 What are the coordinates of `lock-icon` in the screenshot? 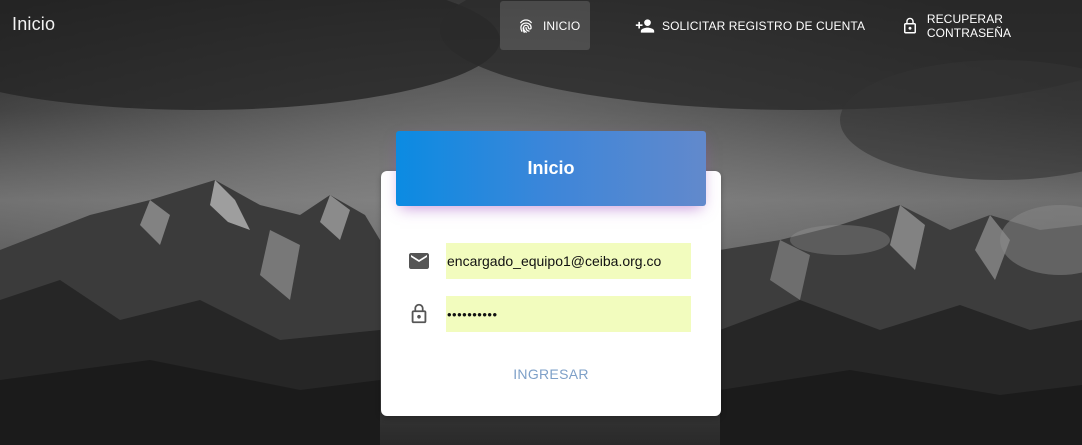 It's located at (419, 314).